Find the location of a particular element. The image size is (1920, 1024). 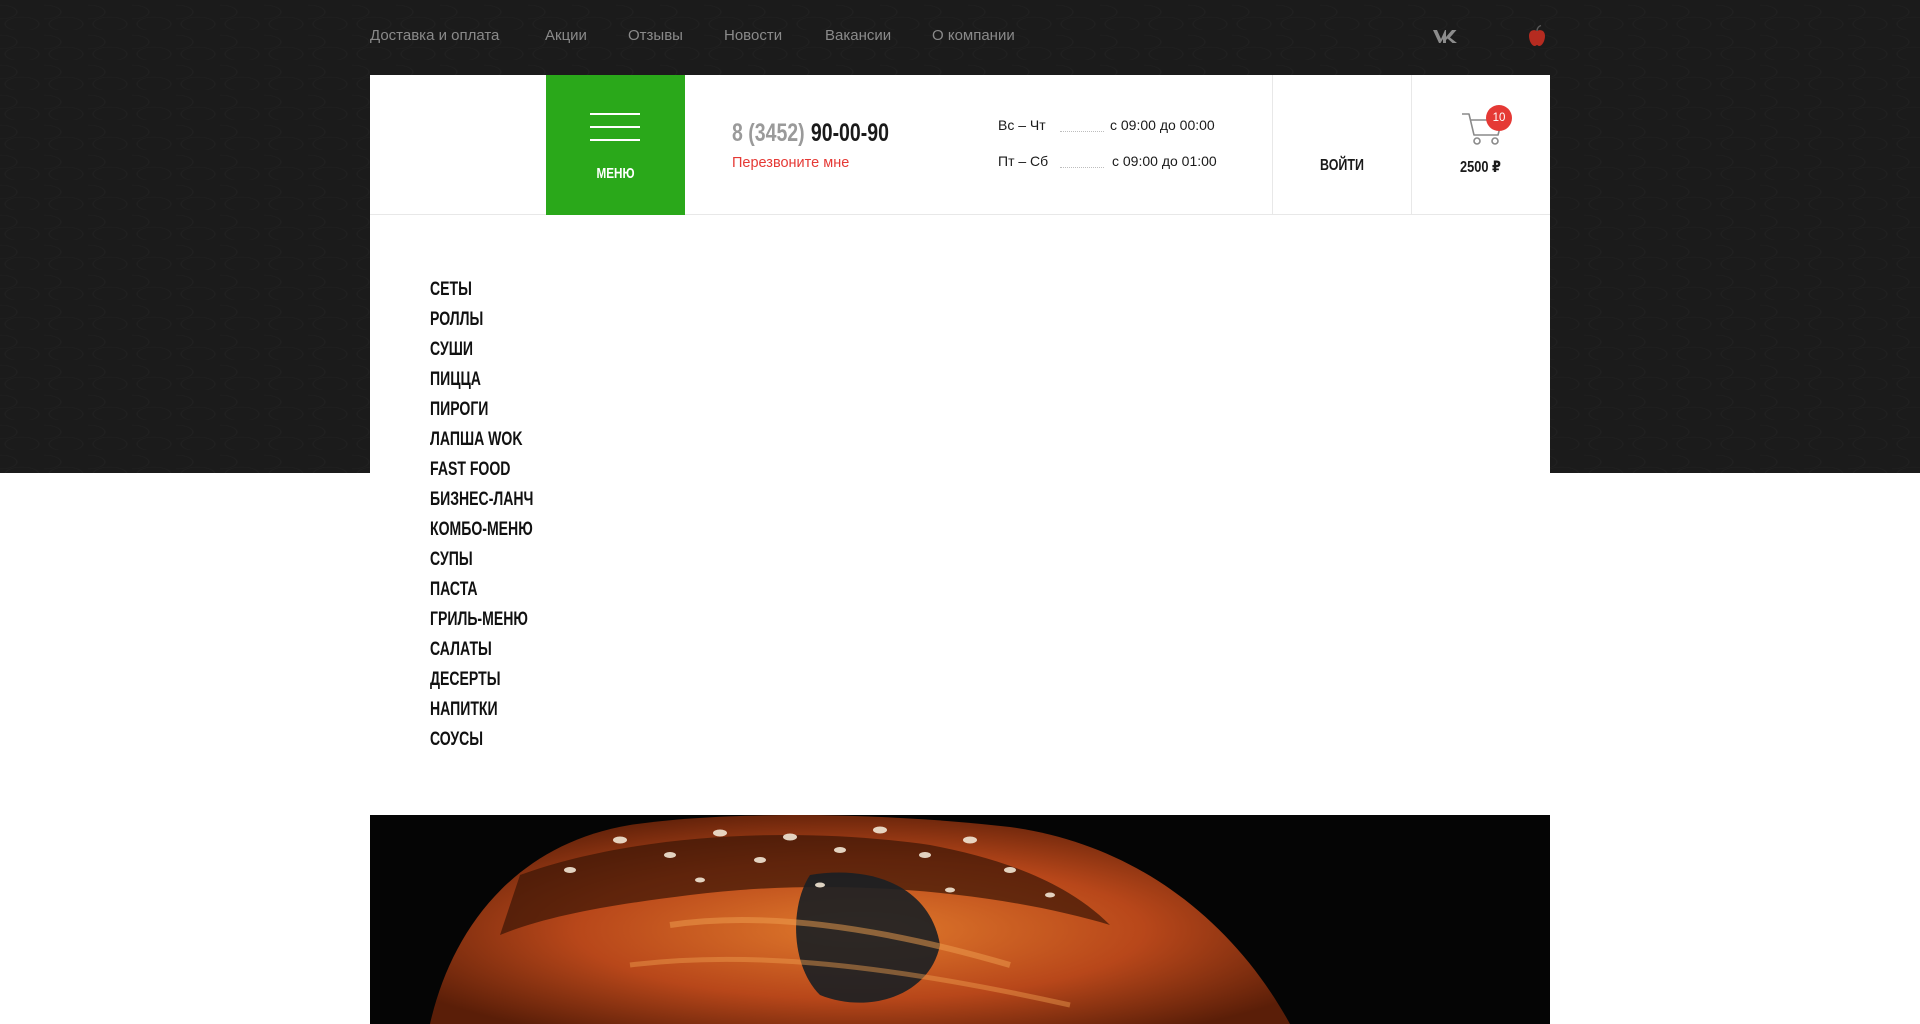

hero-image-sushi is located at coordinates (960, 919).